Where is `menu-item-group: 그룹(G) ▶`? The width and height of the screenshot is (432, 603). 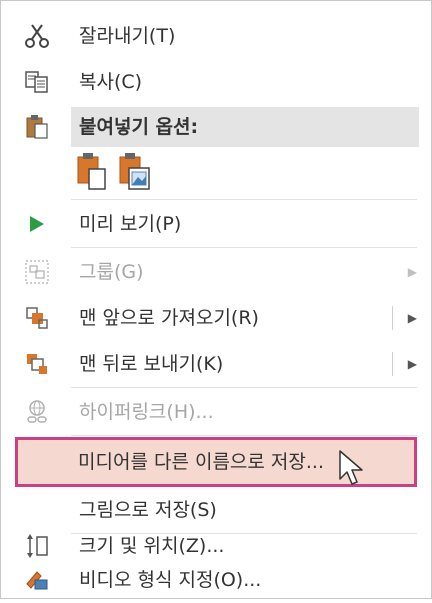
menu-item-group: 그룹(G) ▶ is located at coordinates (216, 272).